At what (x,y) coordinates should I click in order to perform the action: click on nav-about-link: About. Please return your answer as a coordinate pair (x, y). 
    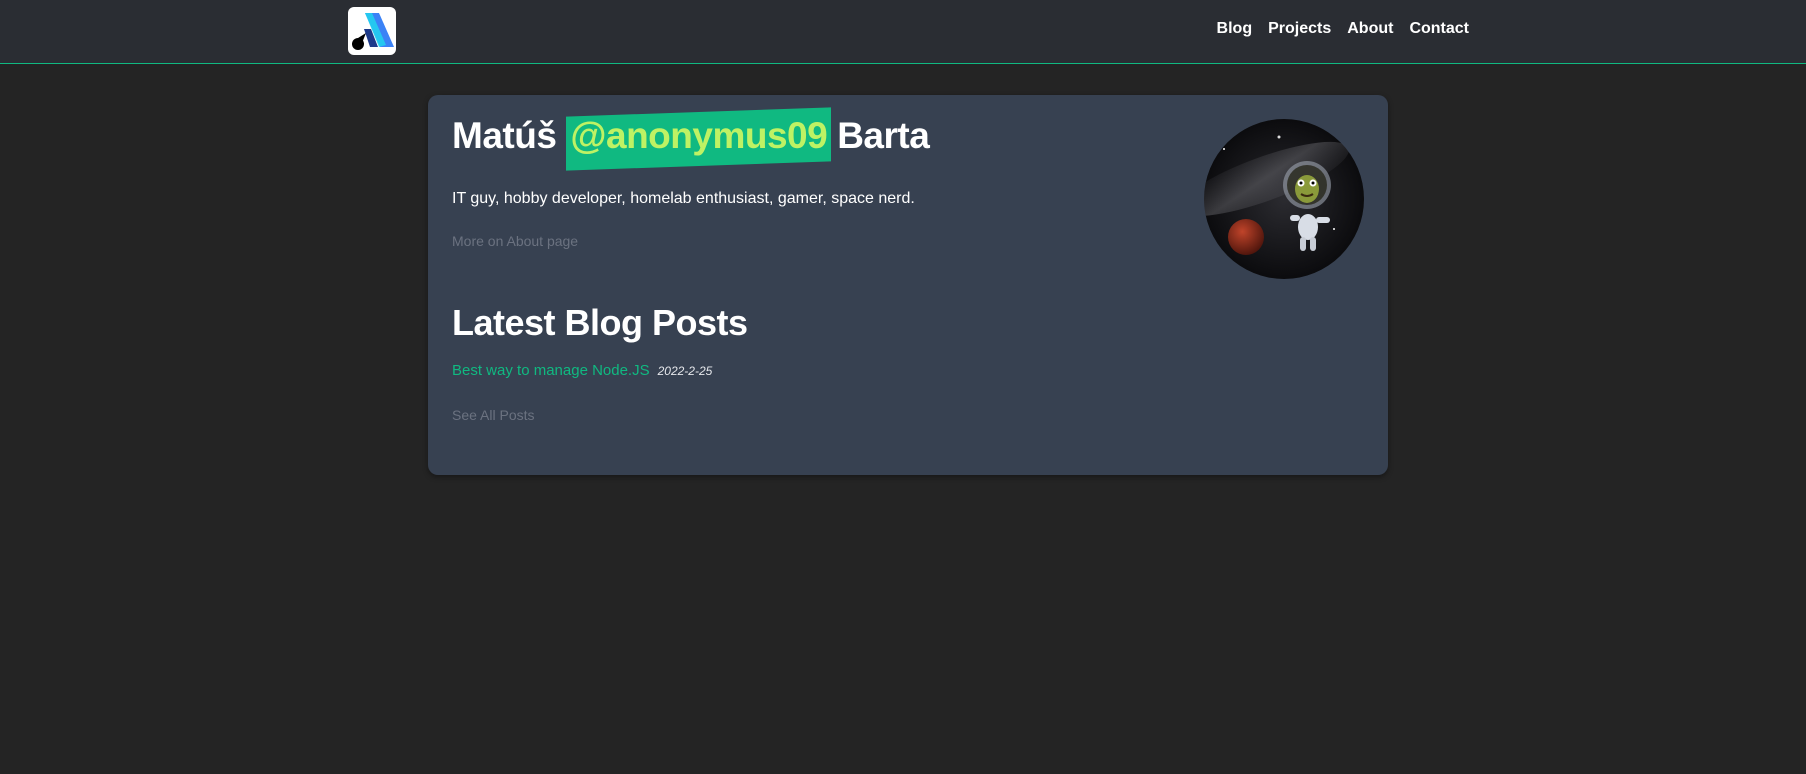
    Looking at the image, I should click on (1370, 29).